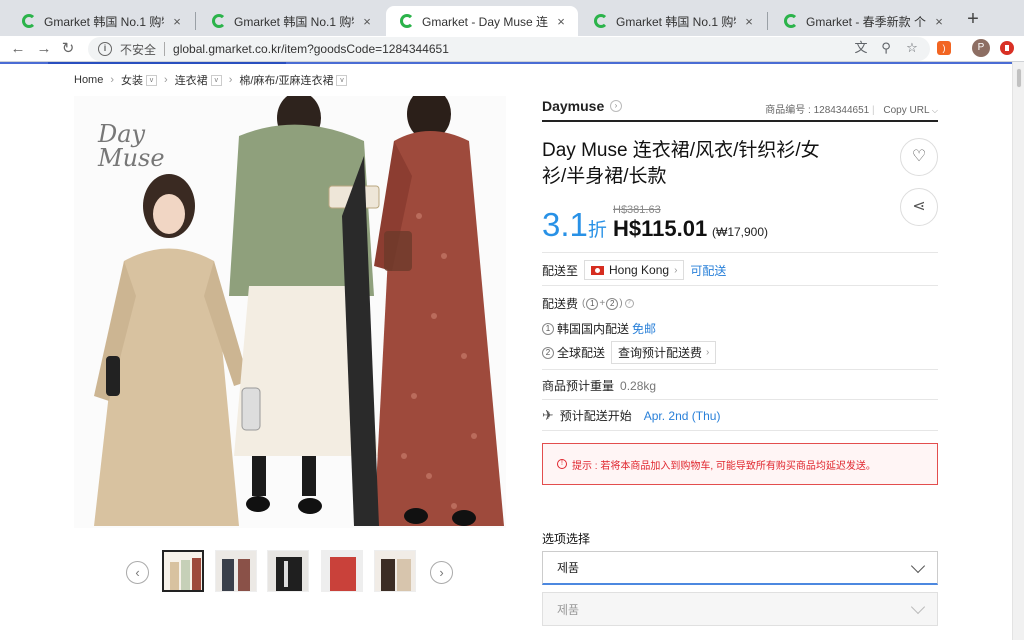 This screenshot has width=1024, height=640. What do you see at coordinates (441, 572) in the screenshot?
I see `thumbnail-next-button: ›` at bounding box center [441, 572].